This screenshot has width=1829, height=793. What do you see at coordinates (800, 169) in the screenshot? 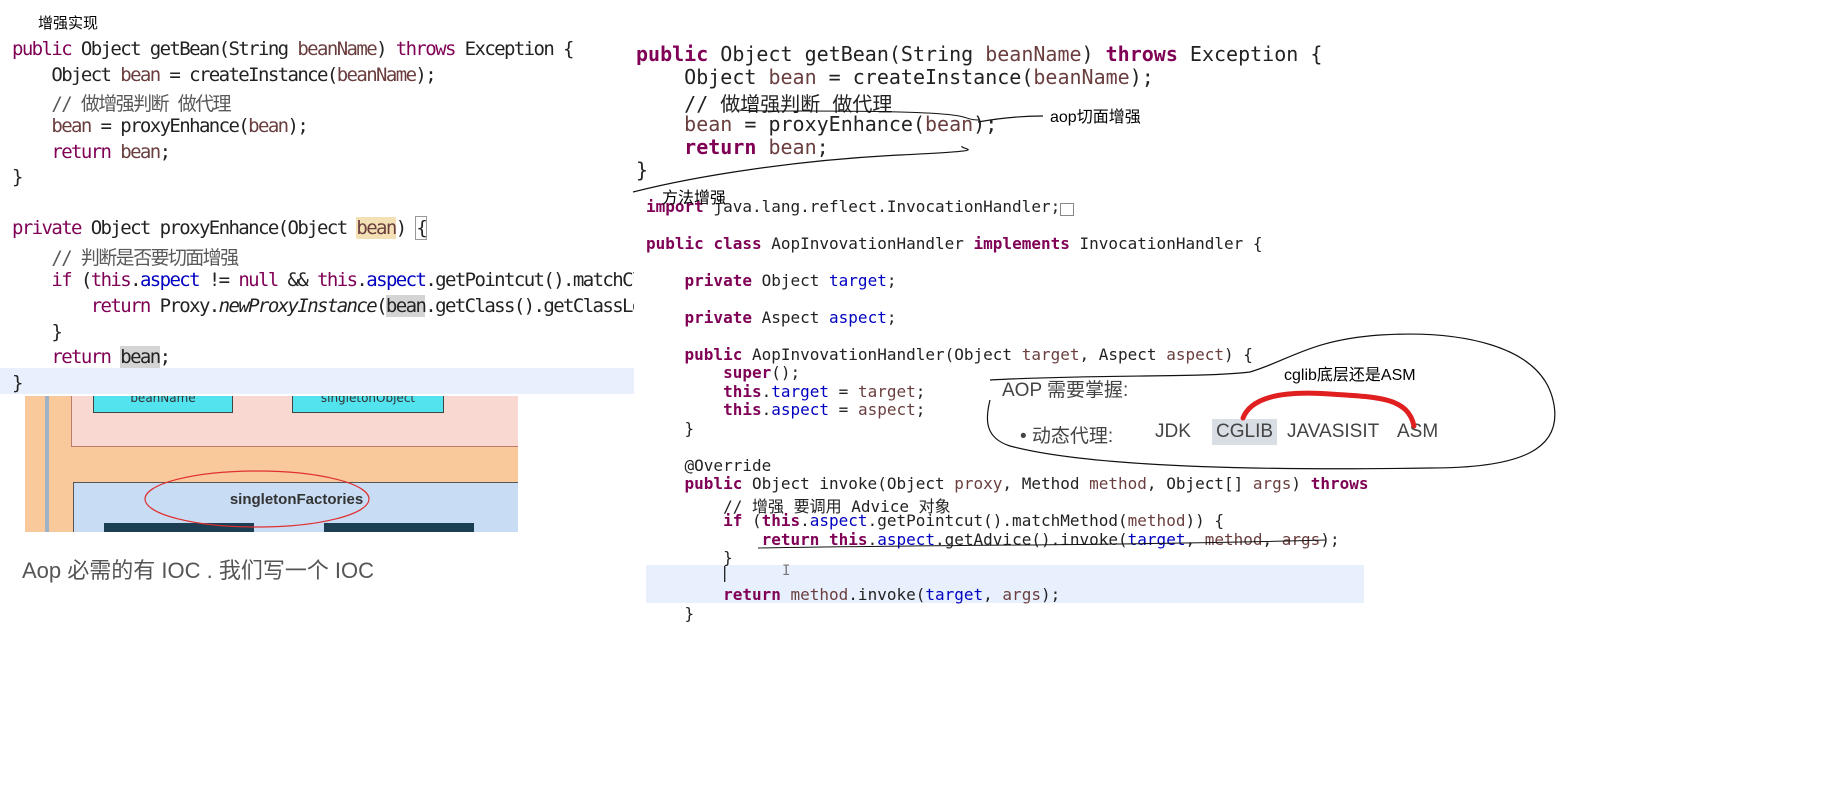
I see `method-sweep-line` at bounding box center [800, 169].